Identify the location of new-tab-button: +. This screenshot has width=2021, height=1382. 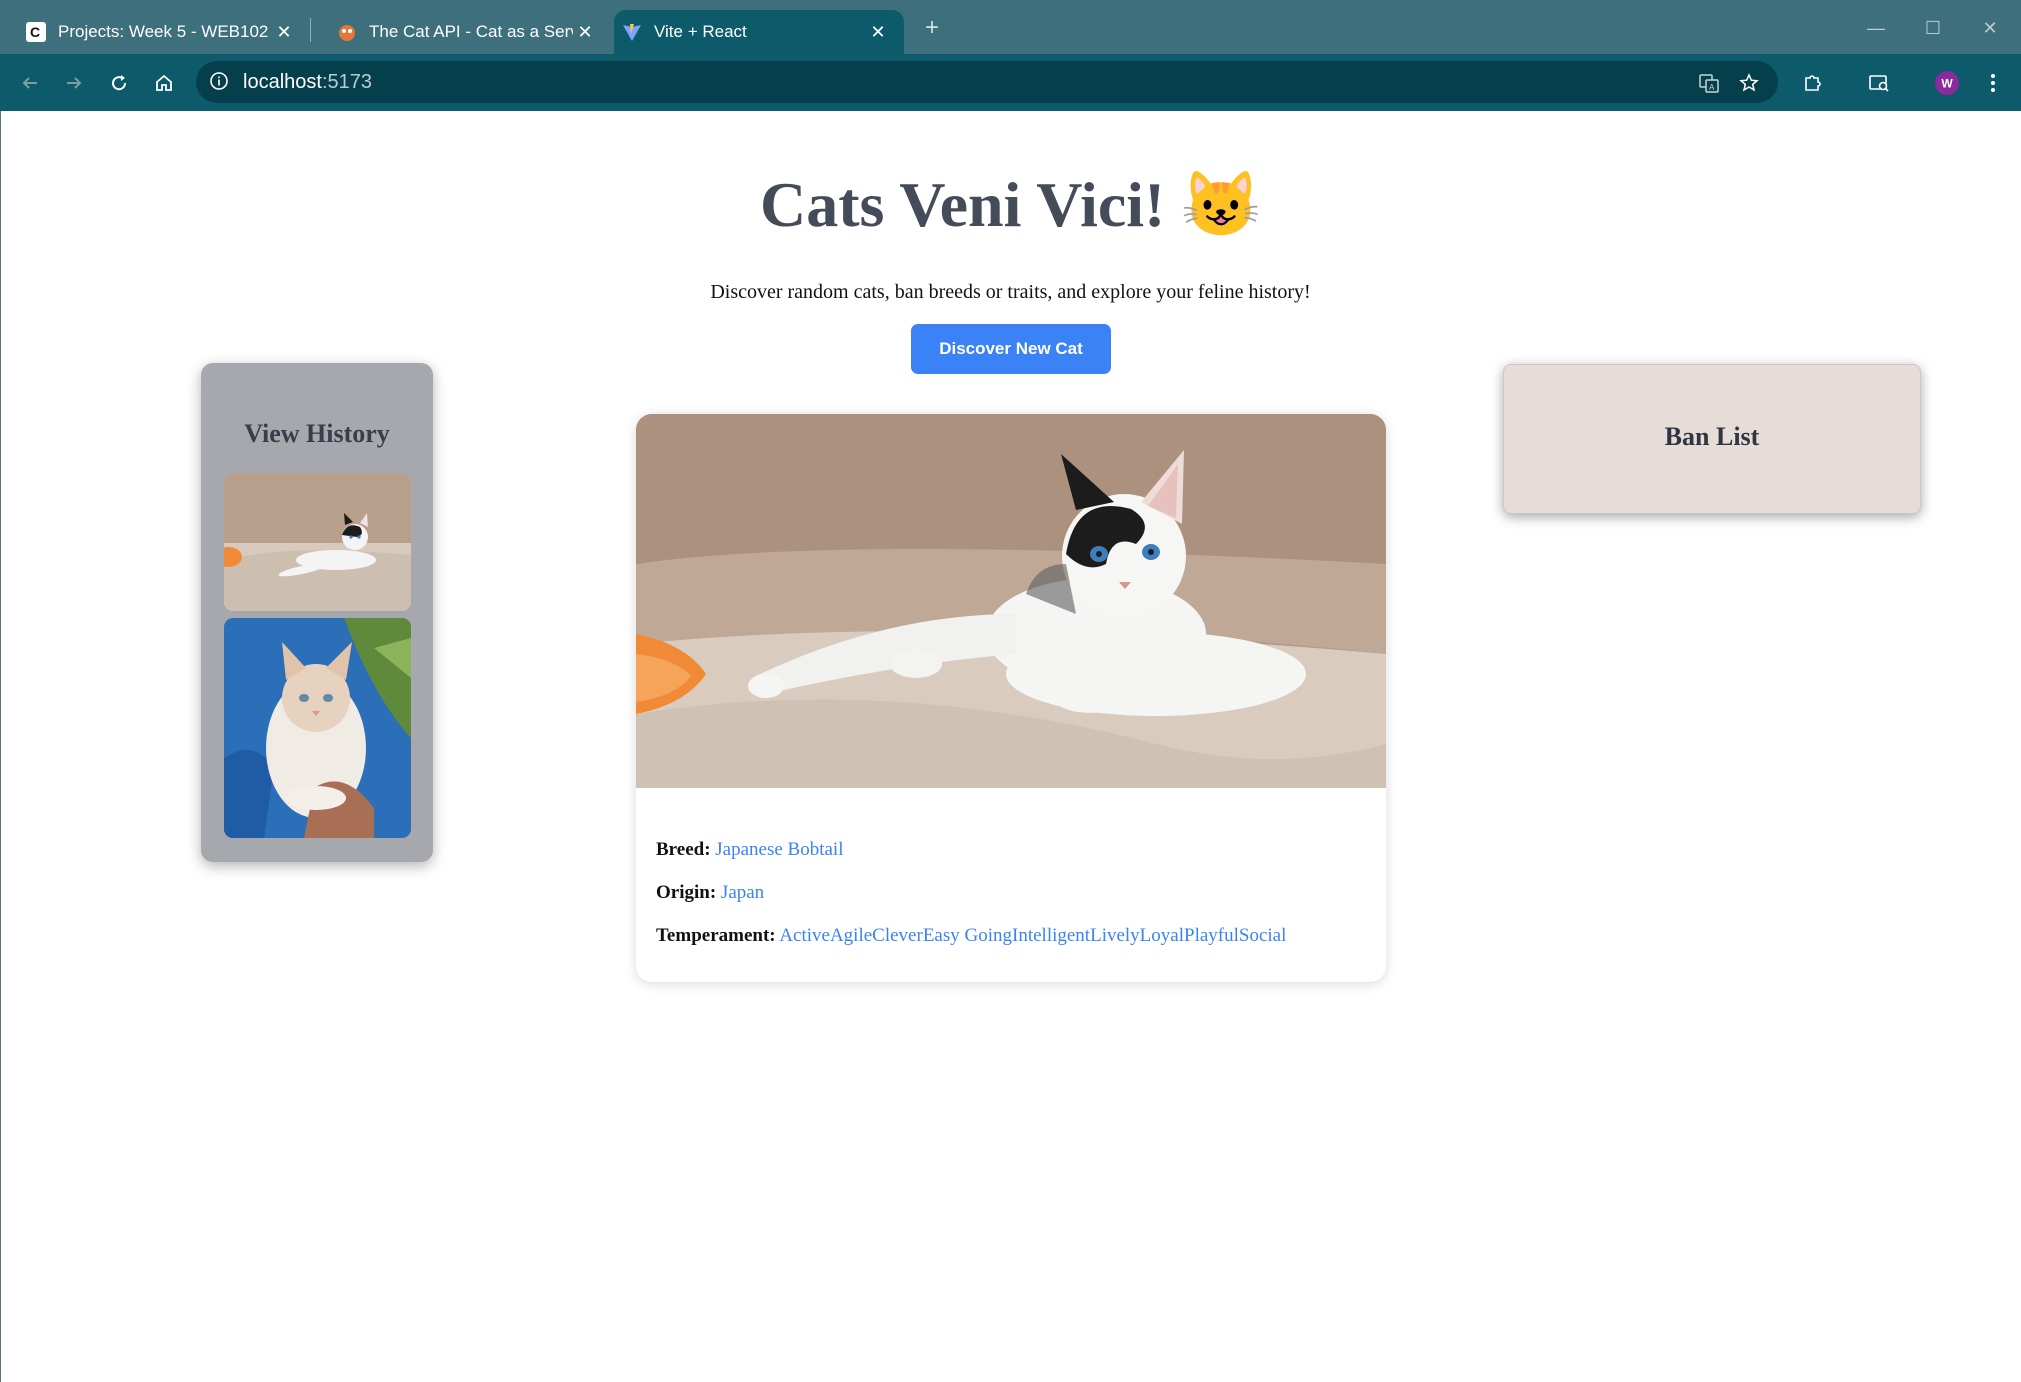
(932, 28).